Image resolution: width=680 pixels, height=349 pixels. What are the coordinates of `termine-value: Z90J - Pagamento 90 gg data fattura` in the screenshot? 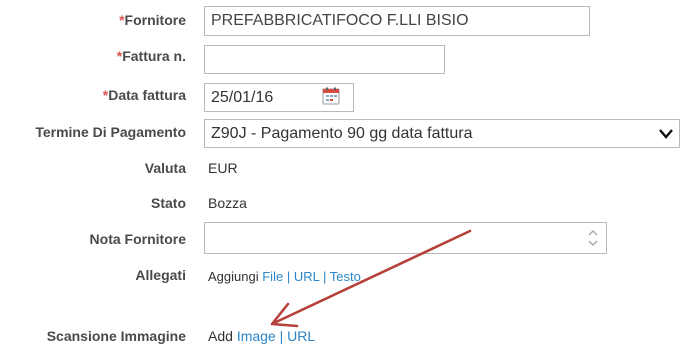 It's located at (342, 133).